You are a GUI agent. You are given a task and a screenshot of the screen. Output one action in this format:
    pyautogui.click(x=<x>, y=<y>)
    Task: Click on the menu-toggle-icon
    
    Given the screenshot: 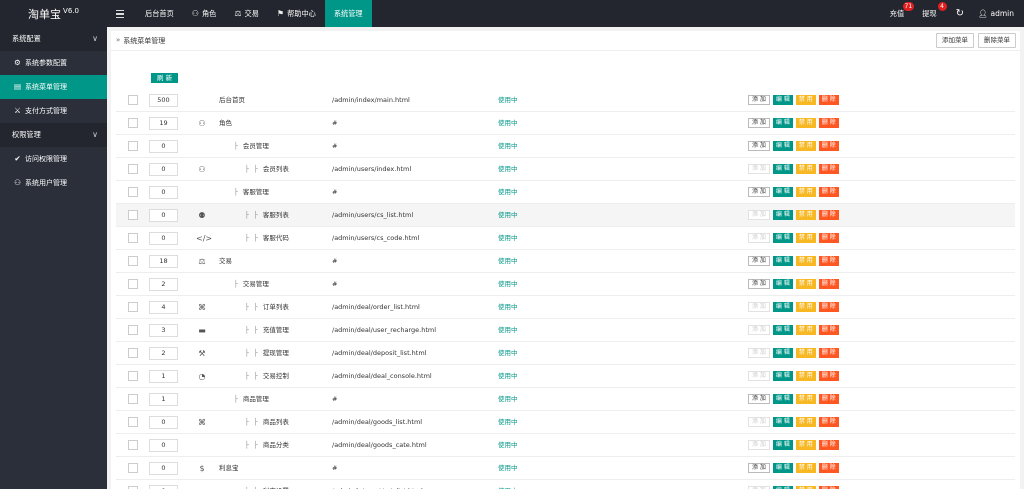 What is the action you would take?
    pyautogui.click(x=120, y=13)
    